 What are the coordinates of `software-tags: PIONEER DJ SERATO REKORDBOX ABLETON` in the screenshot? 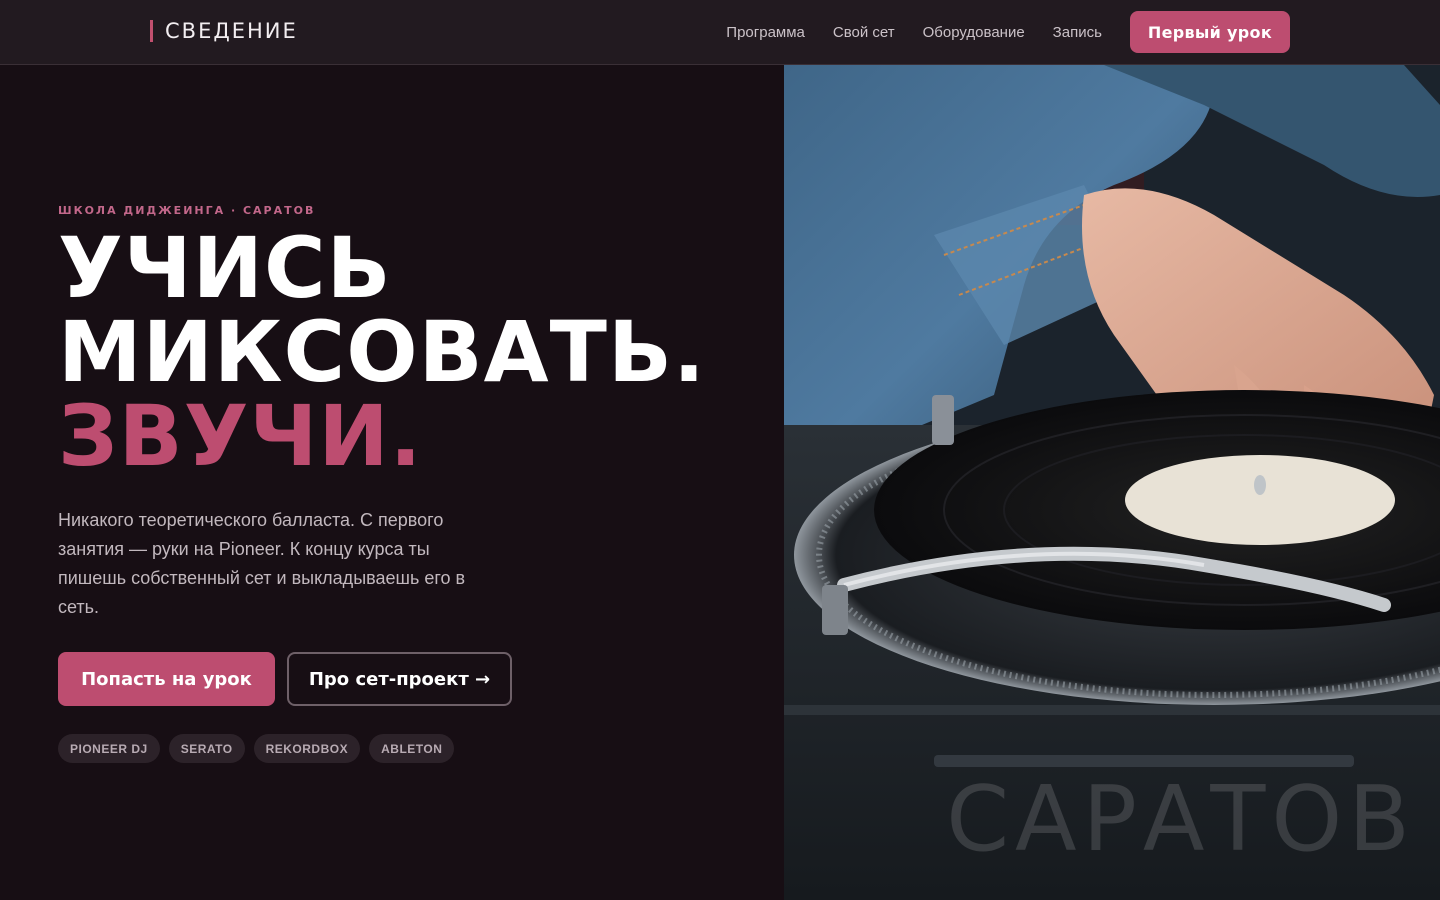 It's located at (260, 748).